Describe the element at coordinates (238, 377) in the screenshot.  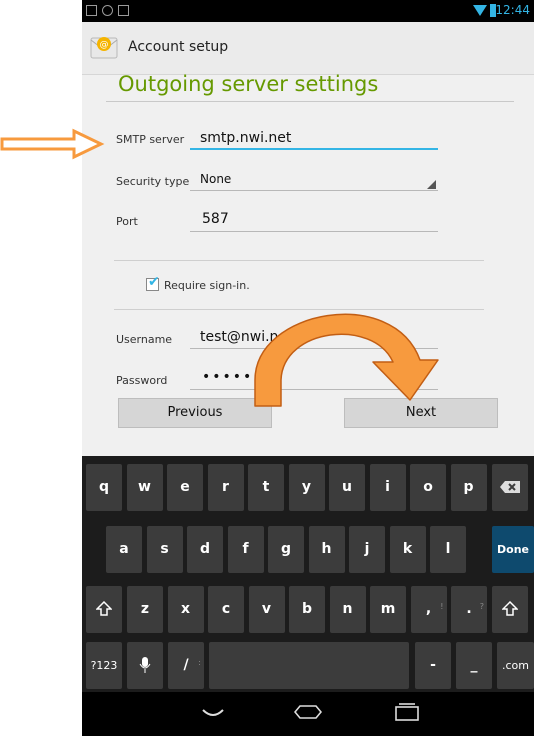
I see `password-input: •••••••` at that location.